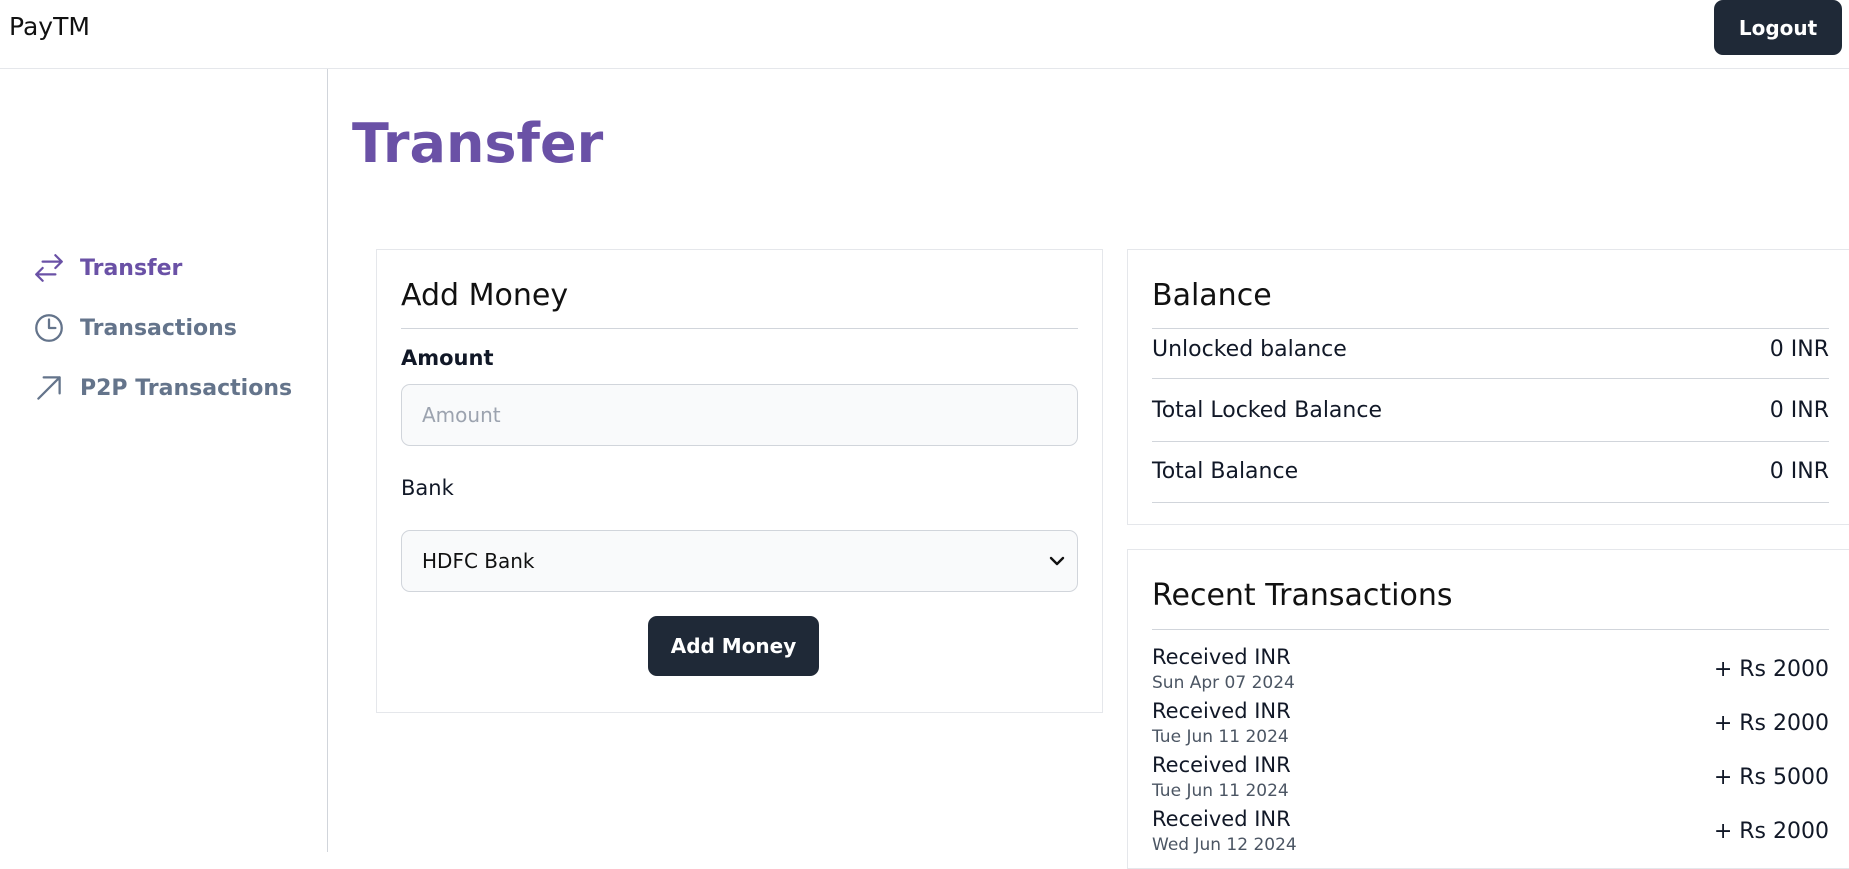  What do you see at coordinates (1223, 683) in the screenshot?
I see `transaction-date: Sun Apr 07 2024` at bounding box center [1223, 683].